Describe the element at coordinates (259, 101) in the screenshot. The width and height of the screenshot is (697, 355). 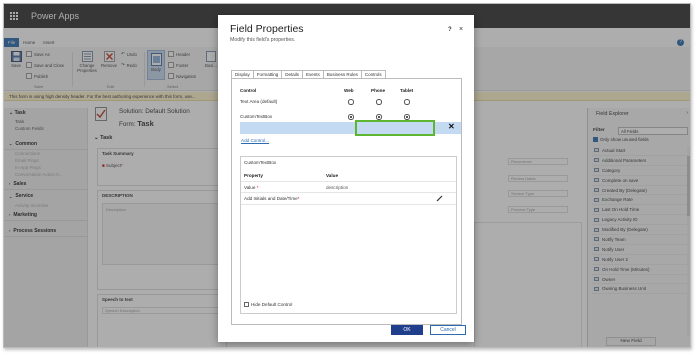
I see `control-name-text-area: Text Area (default)` at that location.